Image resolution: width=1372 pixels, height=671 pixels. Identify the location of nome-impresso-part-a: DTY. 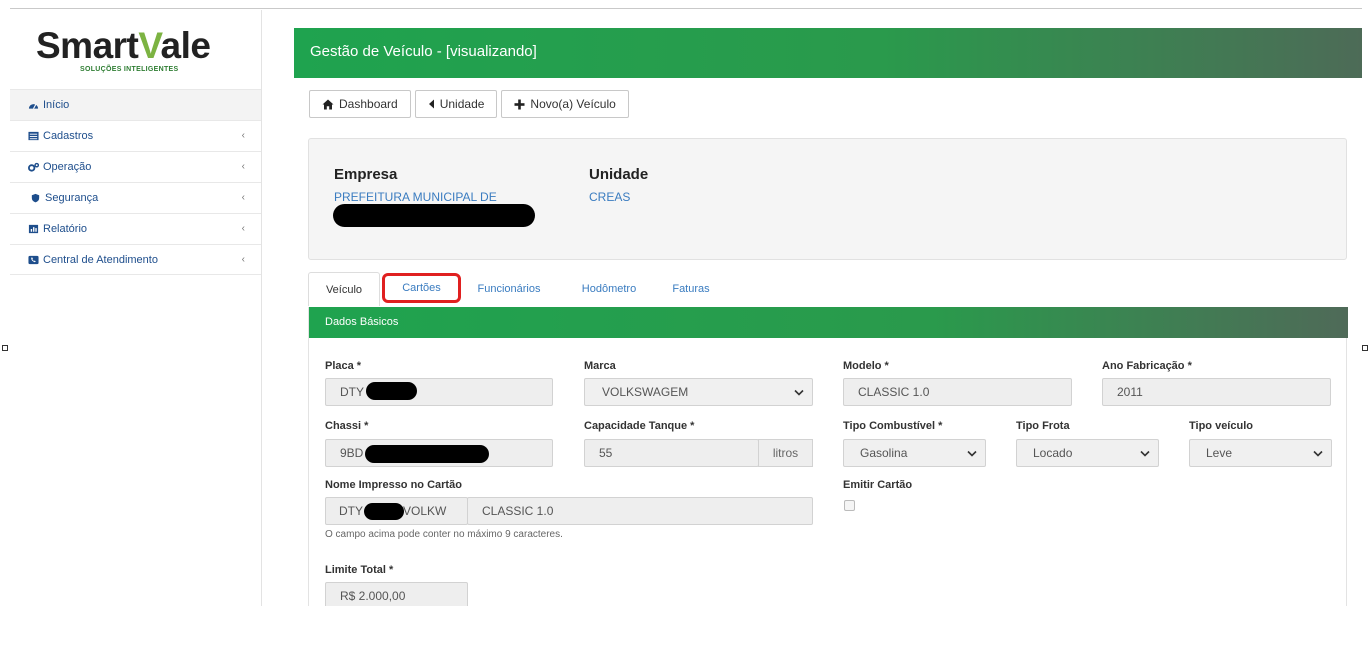
(351, 511).